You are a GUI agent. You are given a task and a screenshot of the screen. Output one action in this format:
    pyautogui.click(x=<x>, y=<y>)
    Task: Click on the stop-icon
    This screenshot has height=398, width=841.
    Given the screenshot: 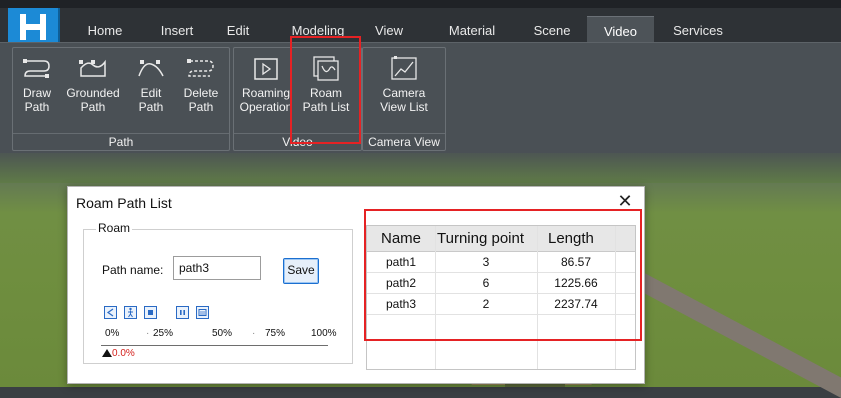 What is the action you would take?
    pyautogui.click(x=150, y=312)
    